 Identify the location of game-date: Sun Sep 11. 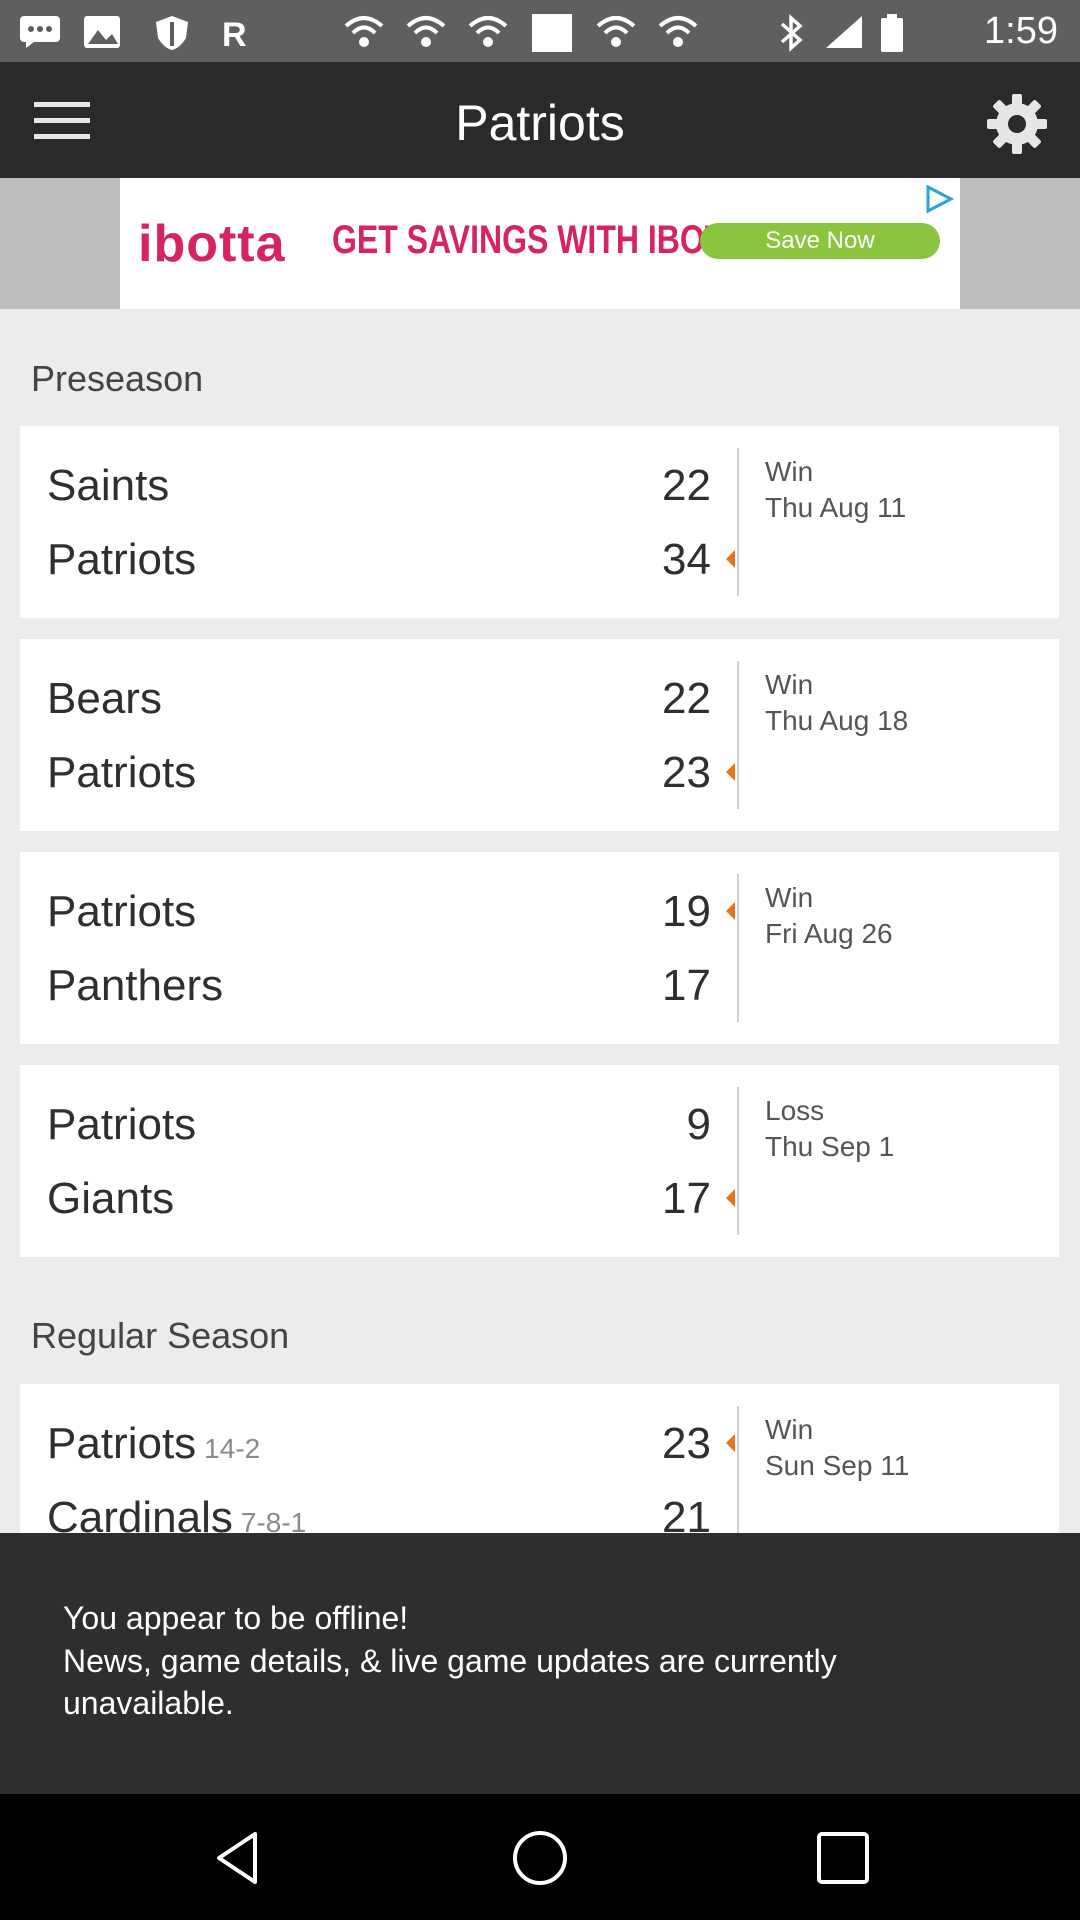
(837, 1465).